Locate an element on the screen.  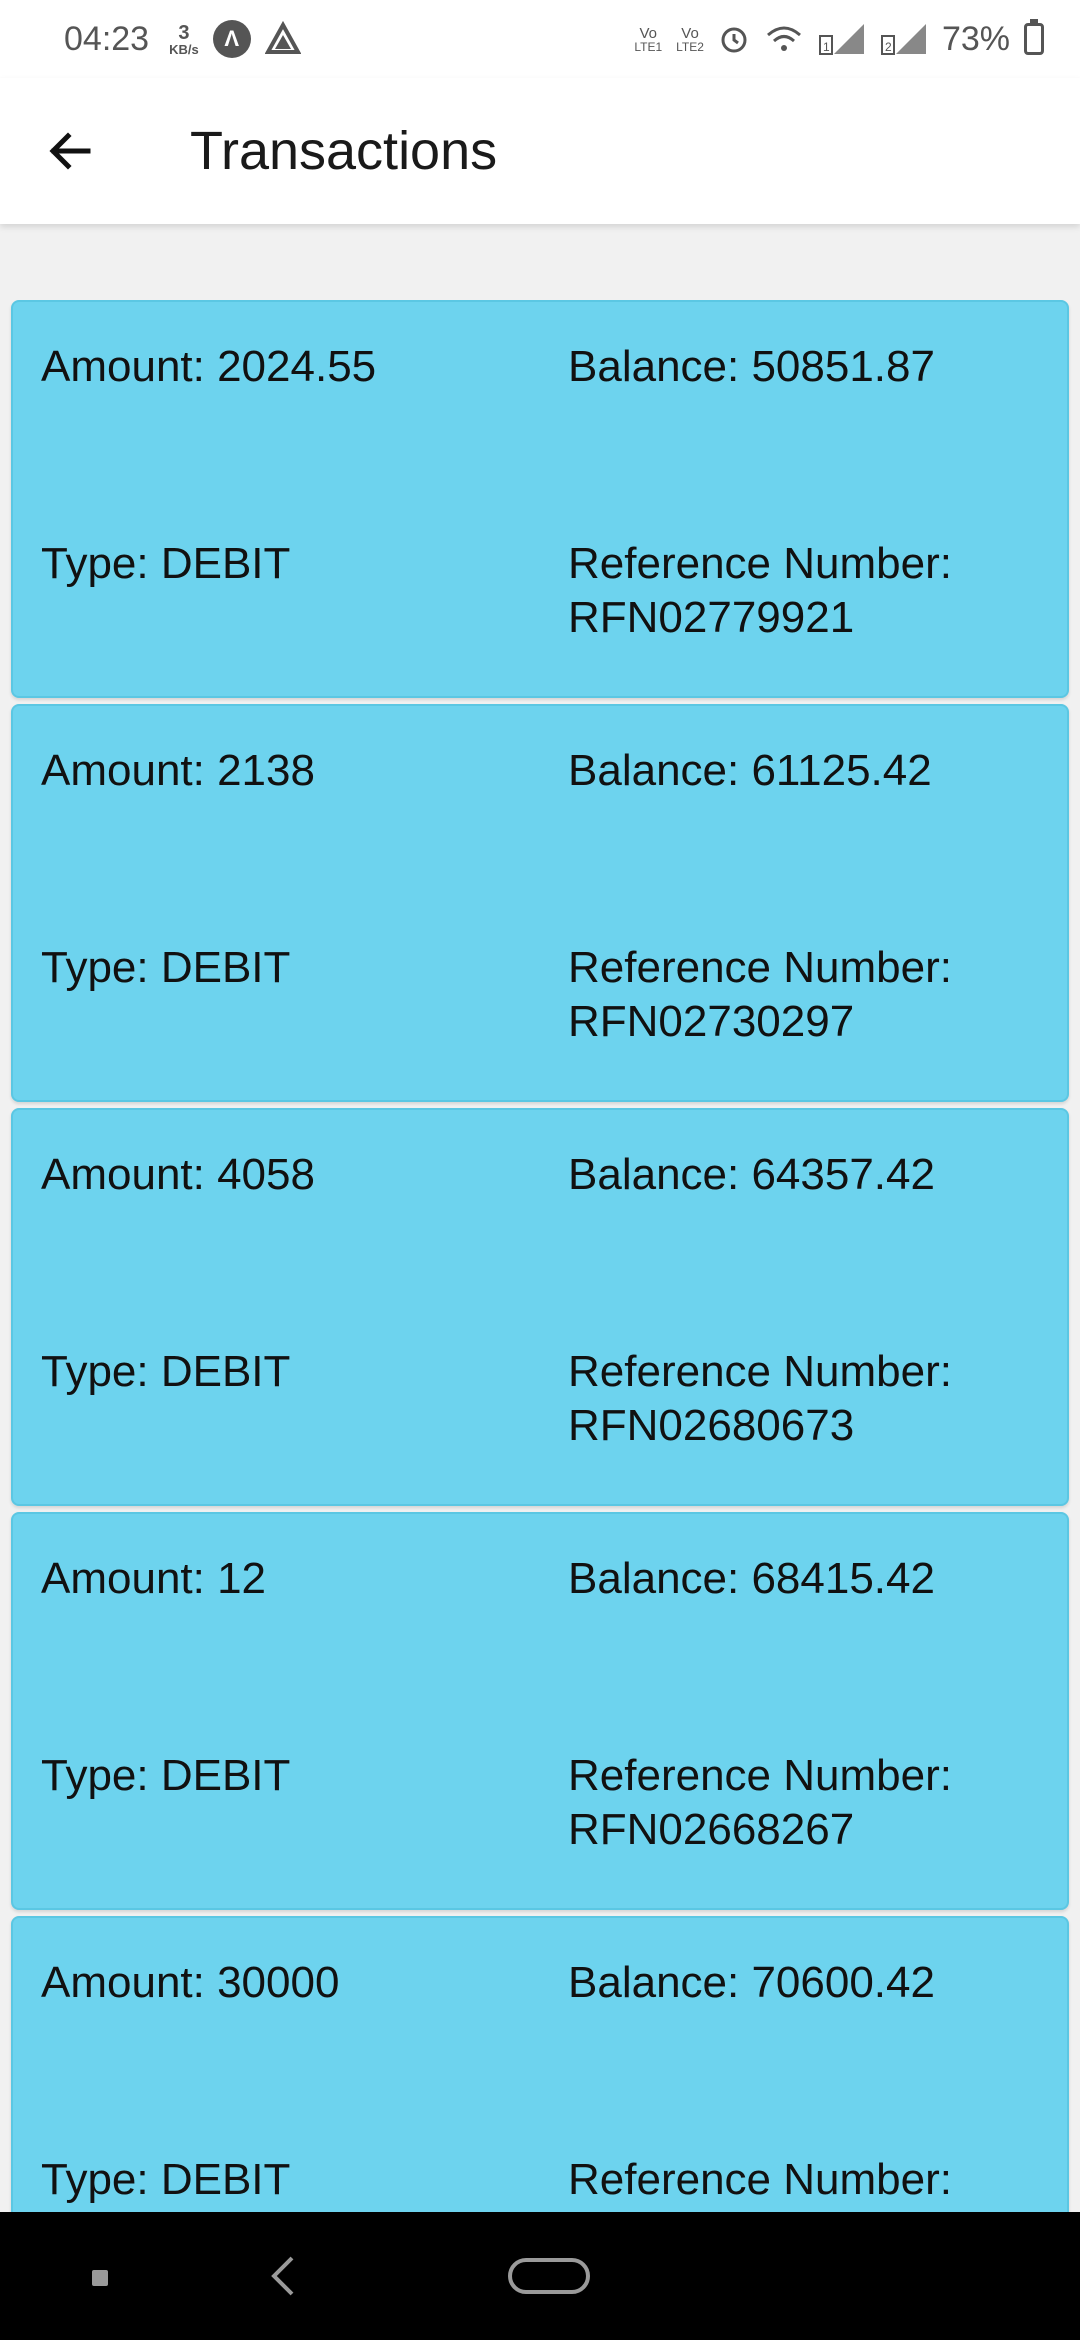
volte2-indicator: Vo LTE2 is located at coordinates (690, 39).